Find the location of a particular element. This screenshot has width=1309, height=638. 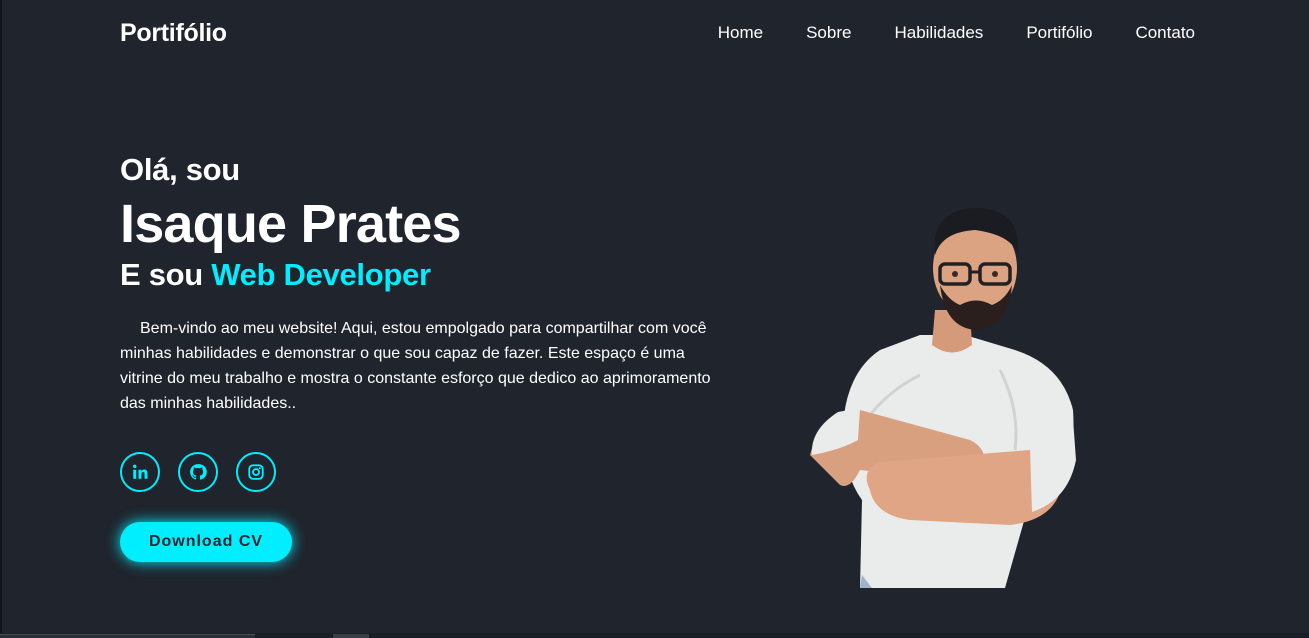

avatar-image is located at coordinates (943, 398).